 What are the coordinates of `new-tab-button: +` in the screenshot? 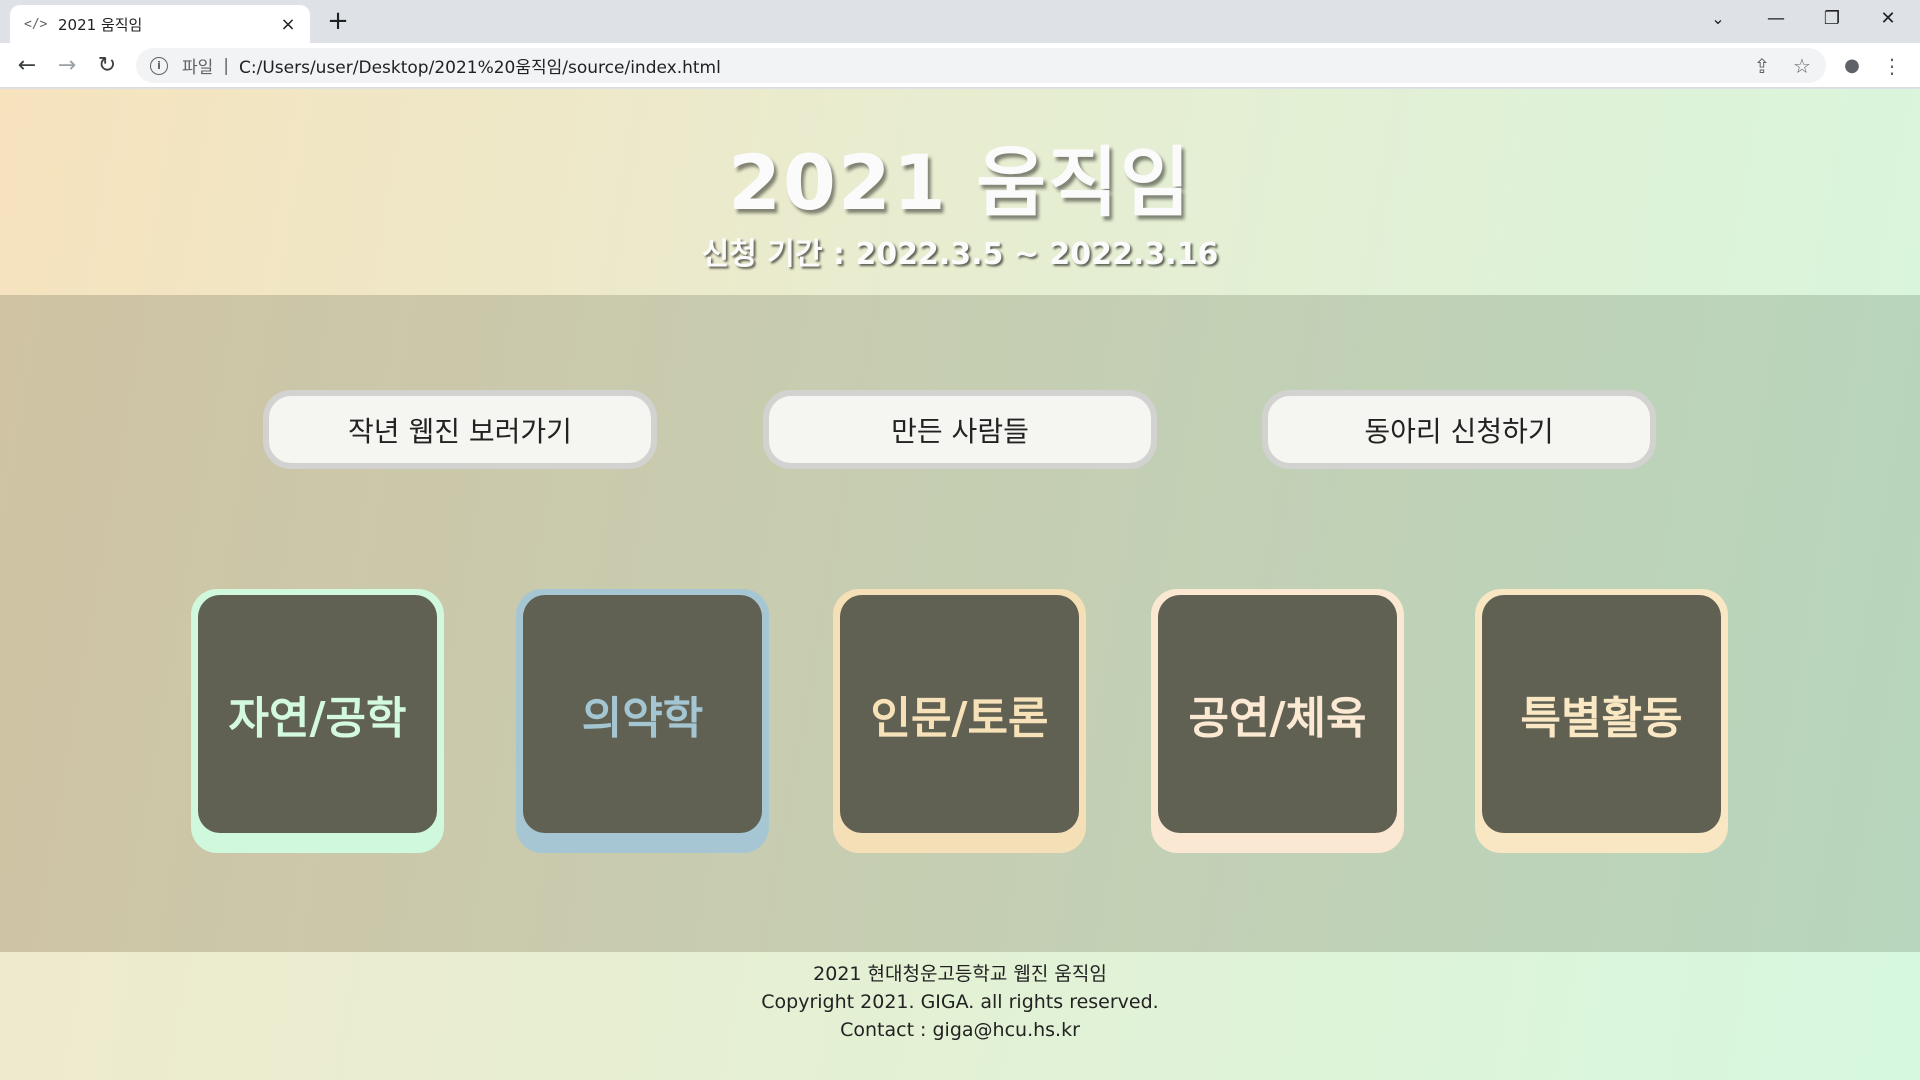 It's located at (338, 22).